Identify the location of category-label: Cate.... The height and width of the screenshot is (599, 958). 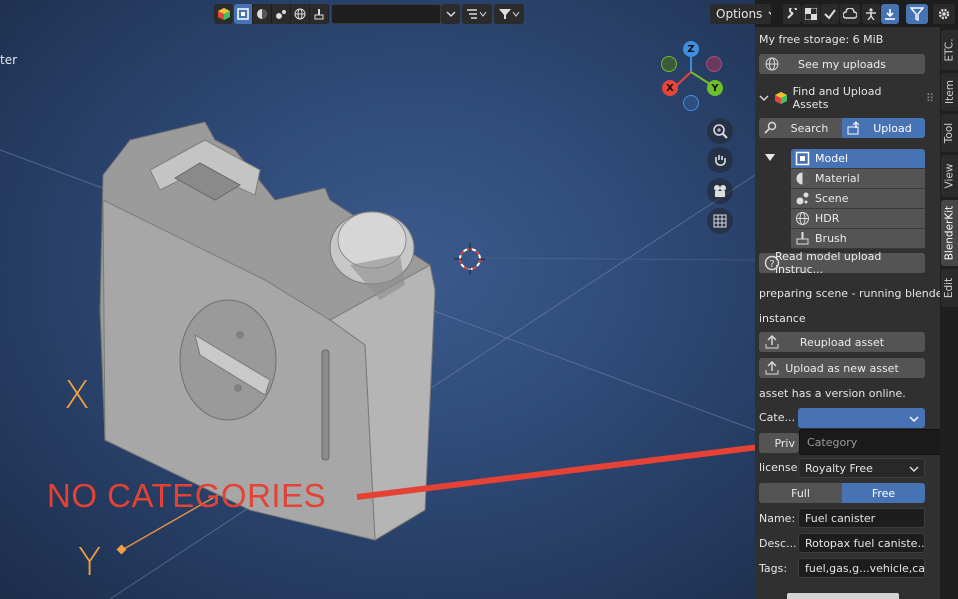
(777, 417).